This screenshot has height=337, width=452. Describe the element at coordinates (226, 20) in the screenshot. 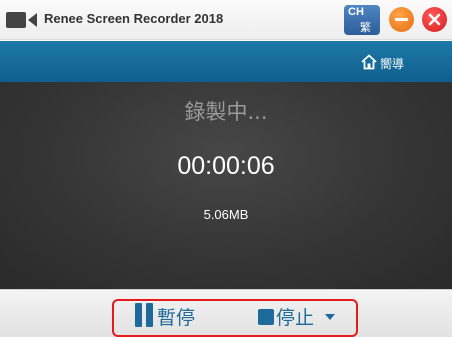

I see `title-bar: Renee Screen Recorder 2018 CH 繁` at that location.